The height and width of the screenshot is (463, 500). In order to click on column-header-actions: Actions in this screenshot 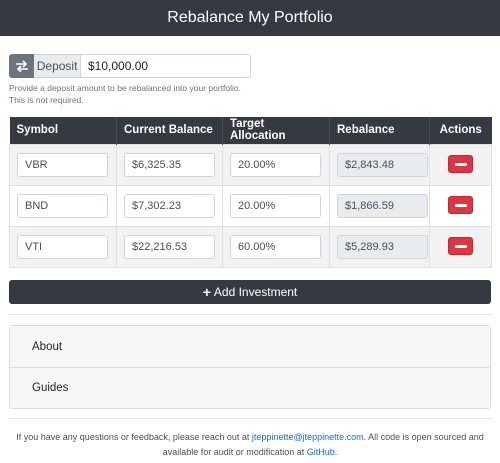, I will do `click(460, 130)`.